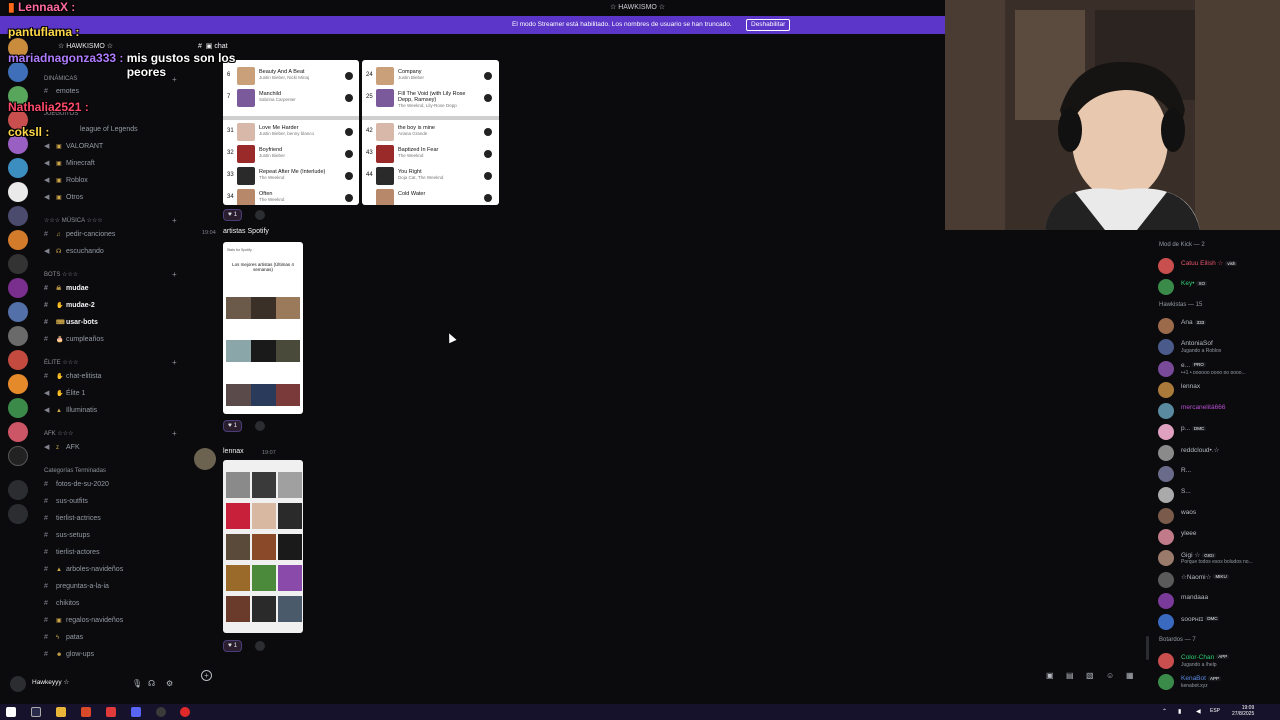  What do you see at coordinates (83, 621) in the screenshot?
I see `channel-regalos: # ▣ regalos-navideños` at bounding box center [83, 621].